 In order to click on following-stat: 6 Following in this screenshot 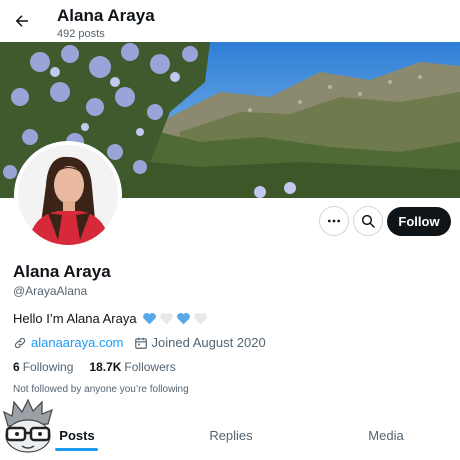, I will do `click(43, 367)`.